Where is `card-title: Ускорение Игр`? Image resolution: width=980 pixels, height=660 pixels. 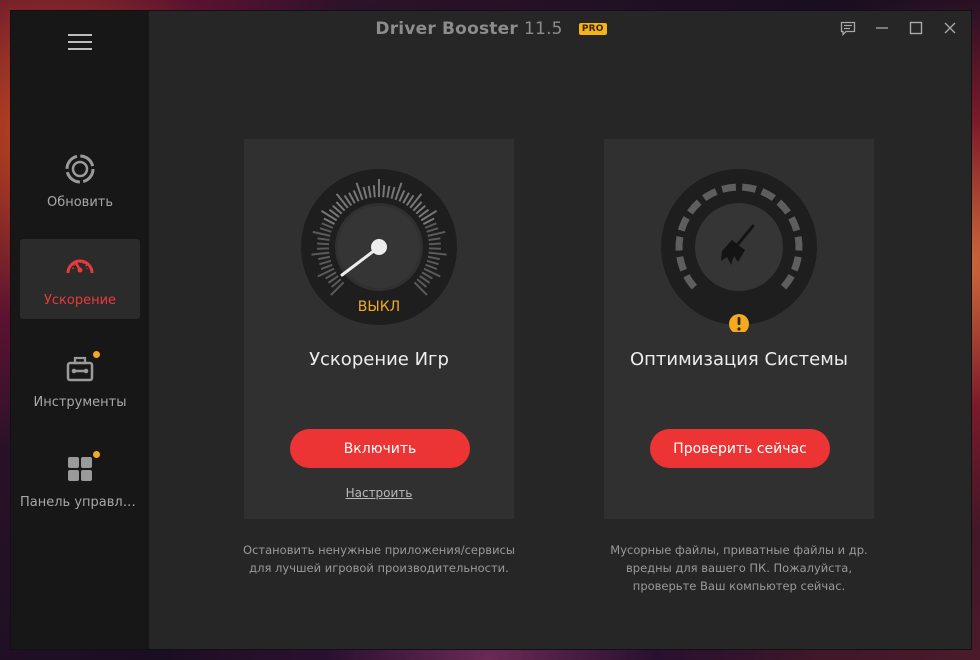
card-title: Ускорение Игр is located at coordinates (379, 359).